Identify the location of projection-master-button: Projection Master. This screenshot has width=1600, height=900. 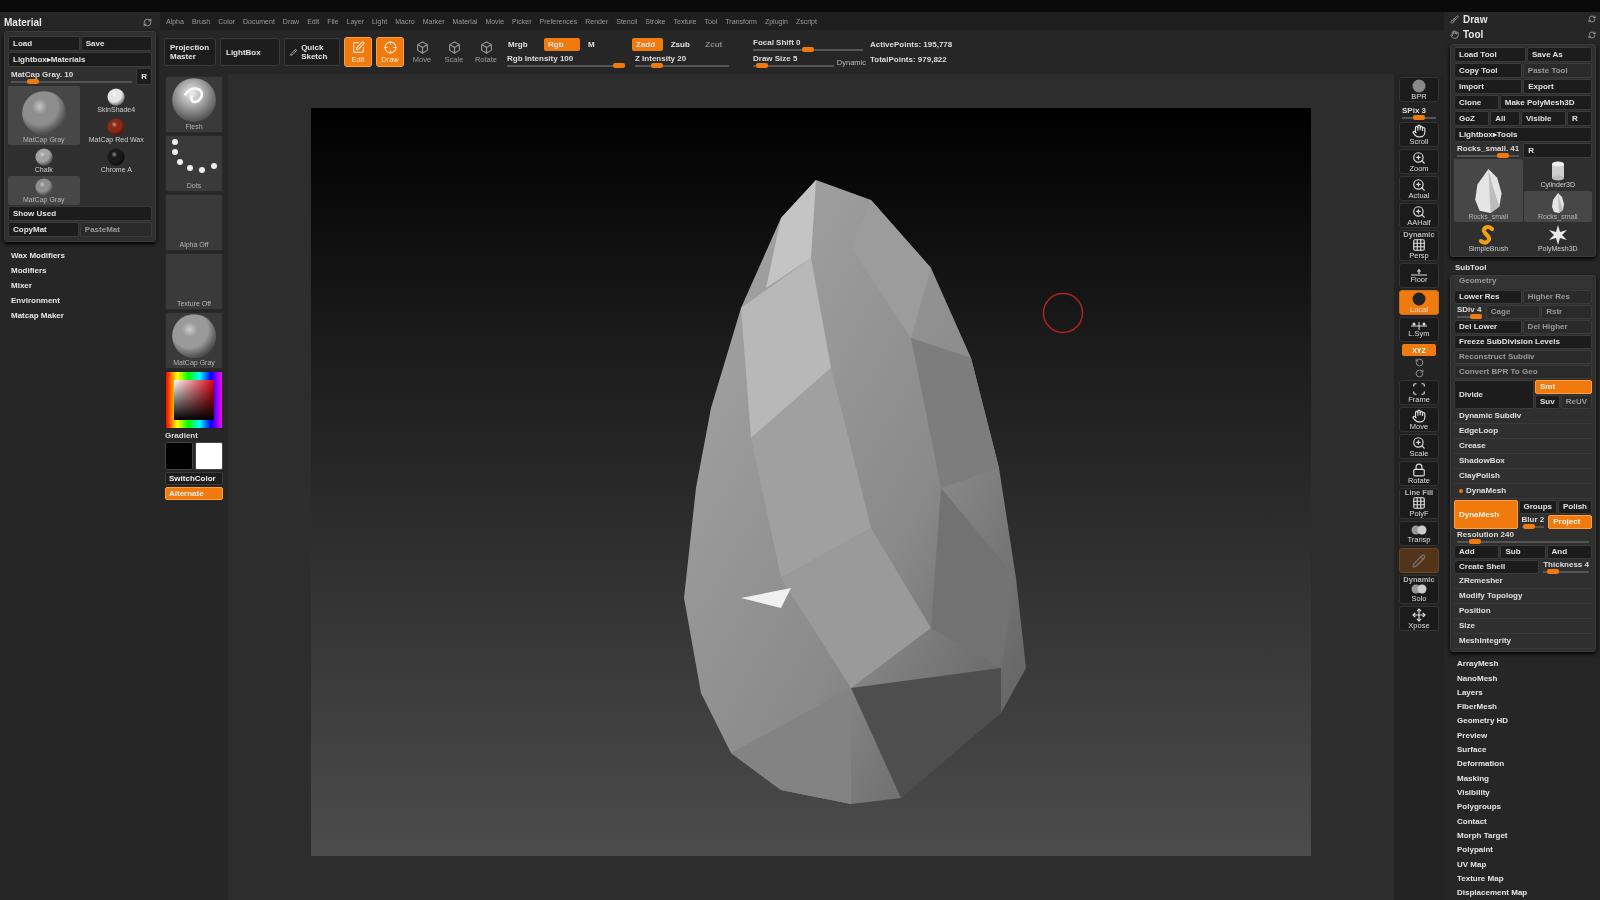
(190, 52).